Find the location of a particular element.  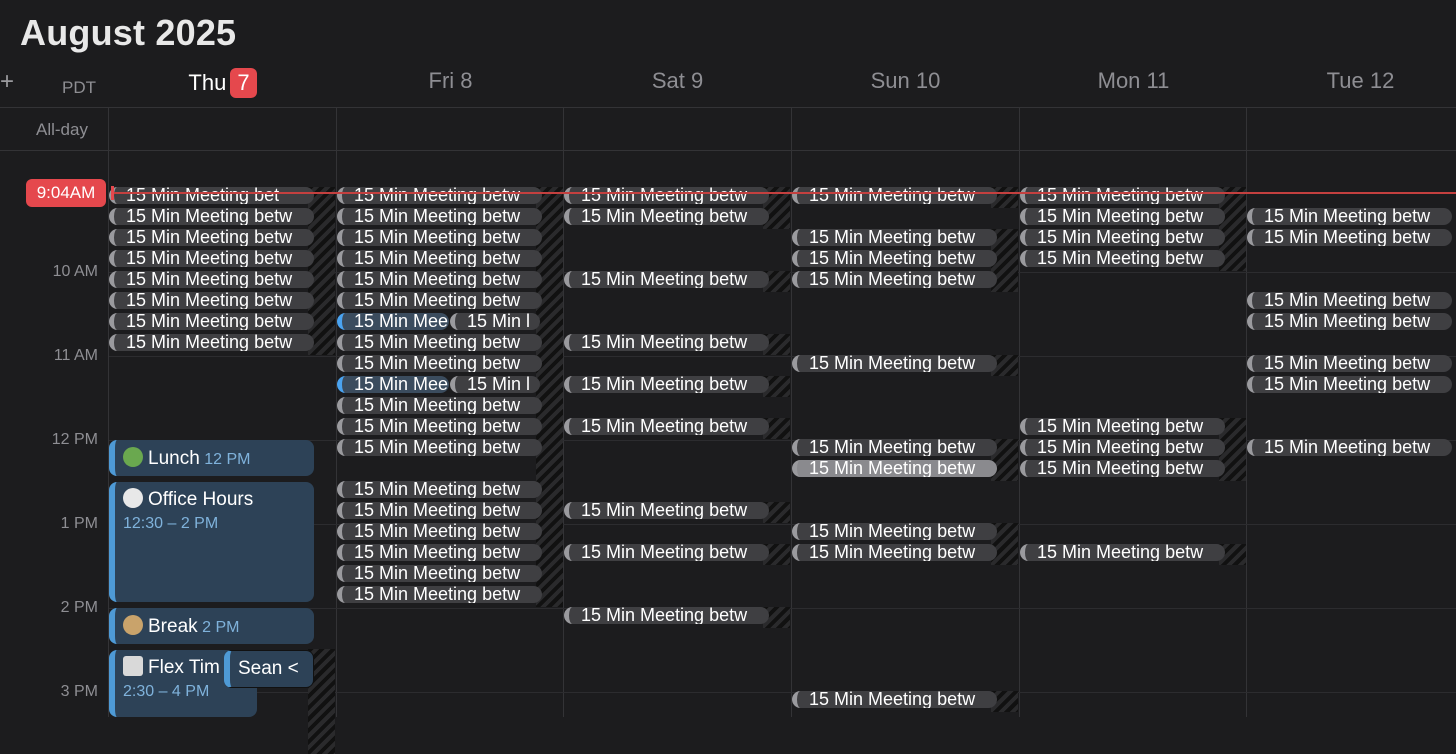

now-tick is located at coordinates (112, 193).